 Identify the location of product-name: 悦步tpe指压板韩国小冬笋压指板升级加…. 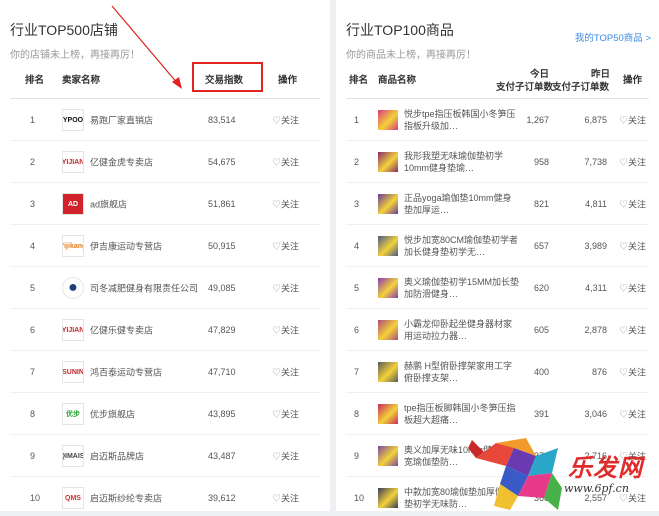
(461, 120).